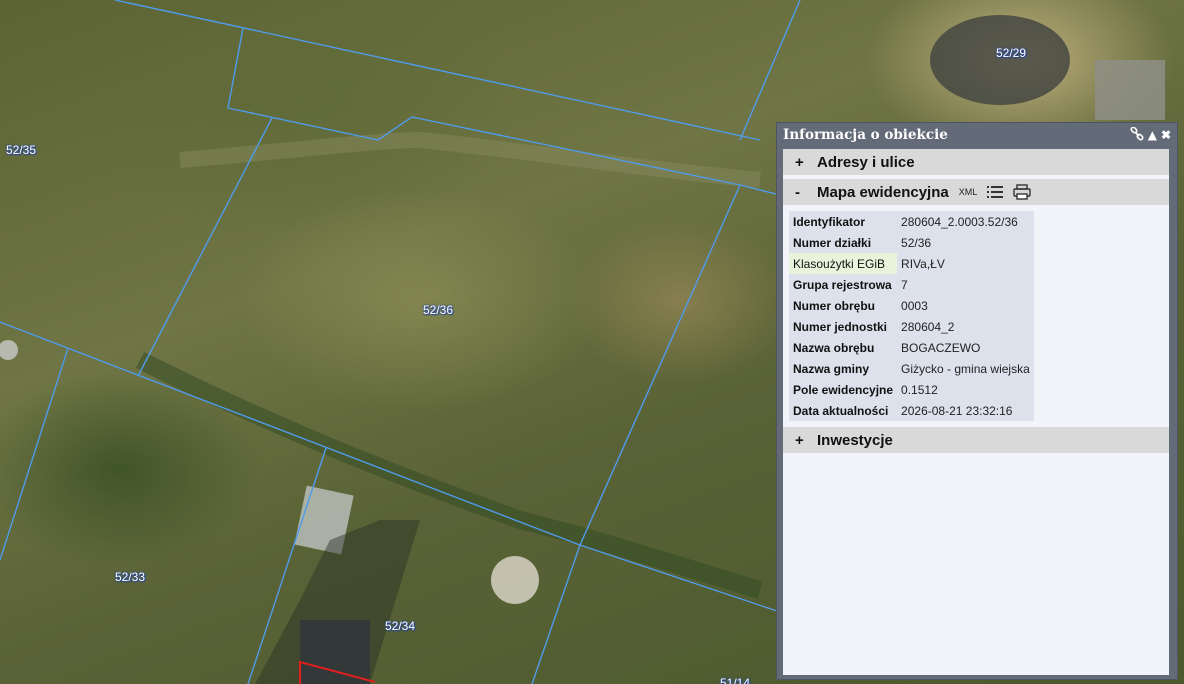 The width and height of the screenshot is (1184, 684). What do you see at coordinates (976, 440) in the screenshot?
I see `section-investments: + Inwestycje` at bounding box center [976, 440].